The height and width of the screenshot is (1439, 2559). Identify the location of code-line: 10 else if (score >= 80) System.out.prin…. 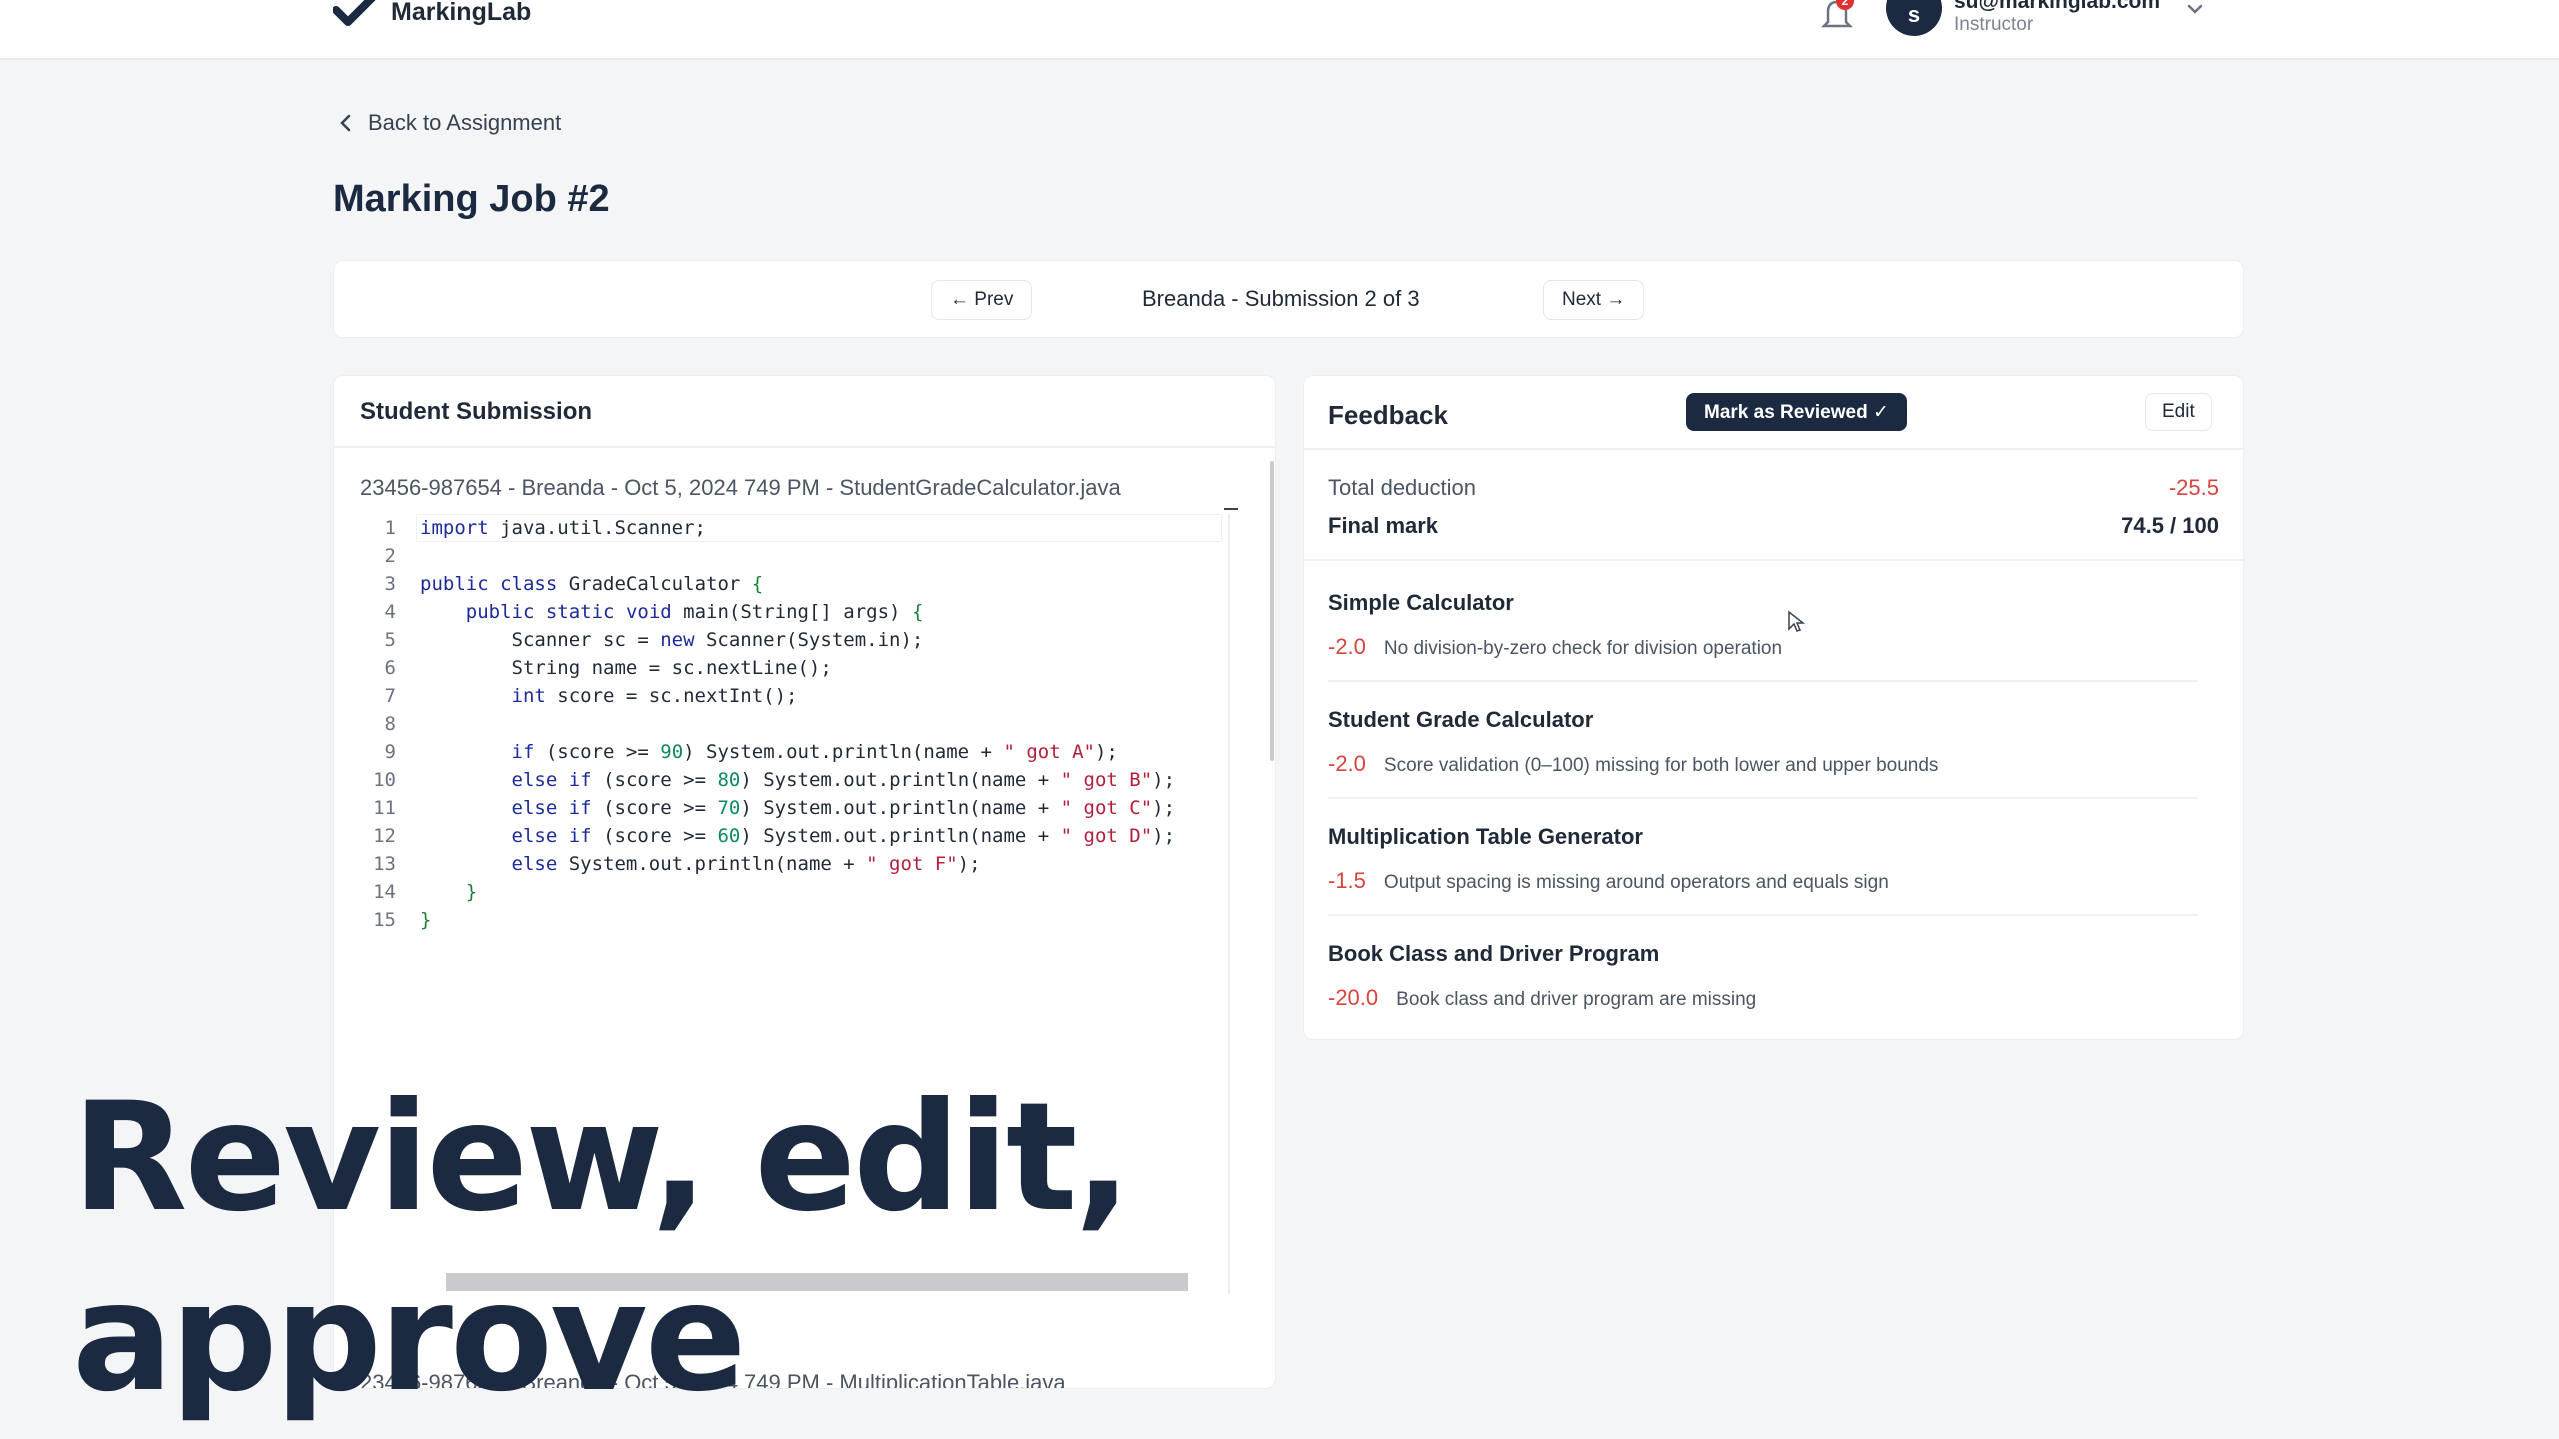
(767, 780).